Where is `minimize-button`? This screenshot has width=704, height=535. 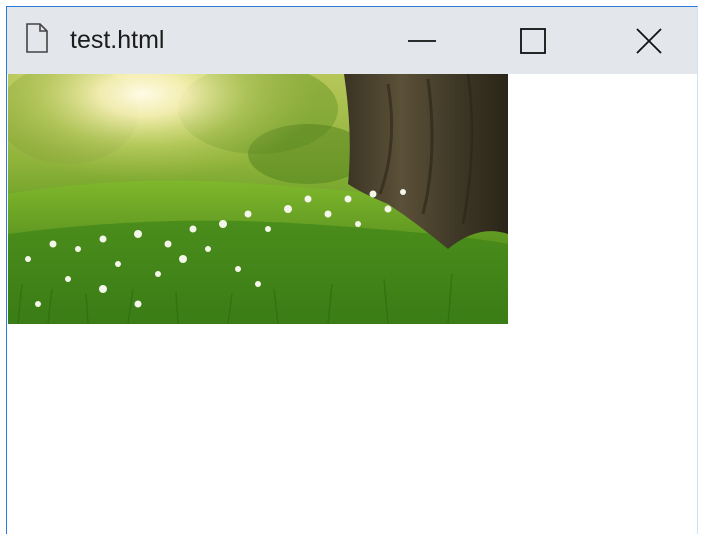 minimize-button is located at coordinates (422, 40).